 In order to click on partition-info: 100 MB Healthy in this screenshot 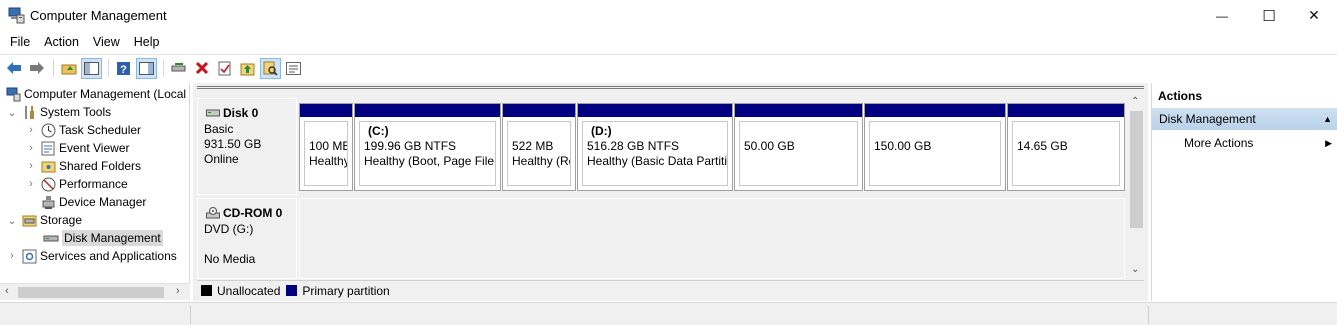, I will do `click(326, 153)`.